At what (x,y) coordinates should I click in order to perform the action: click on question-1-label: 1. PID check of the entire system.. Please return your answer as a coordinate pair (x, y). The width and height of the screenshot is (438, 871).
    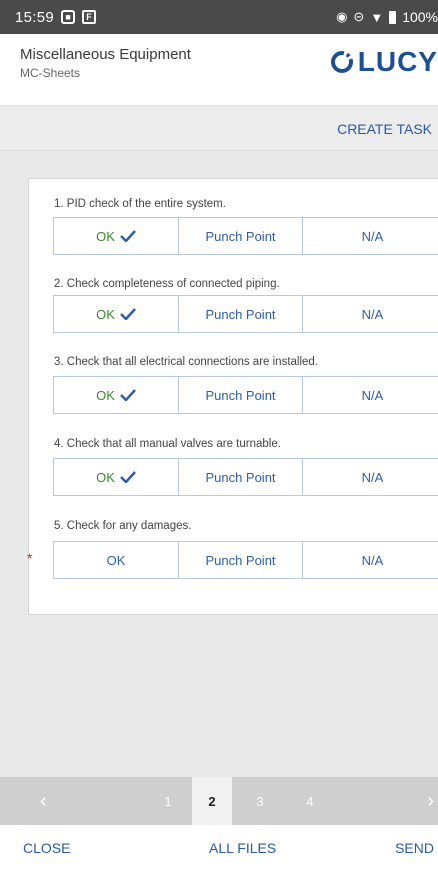
    Looking at the image, I should click on (140, 204).